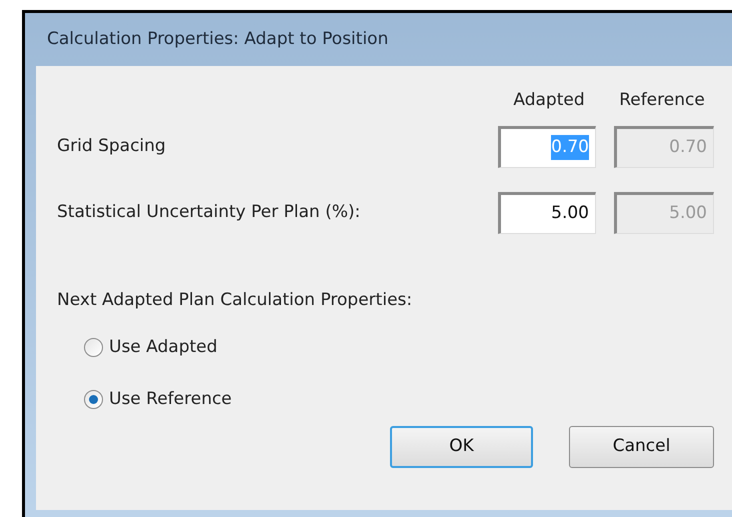  I want to click on radio-option: Use Reference, so click(399, 399).